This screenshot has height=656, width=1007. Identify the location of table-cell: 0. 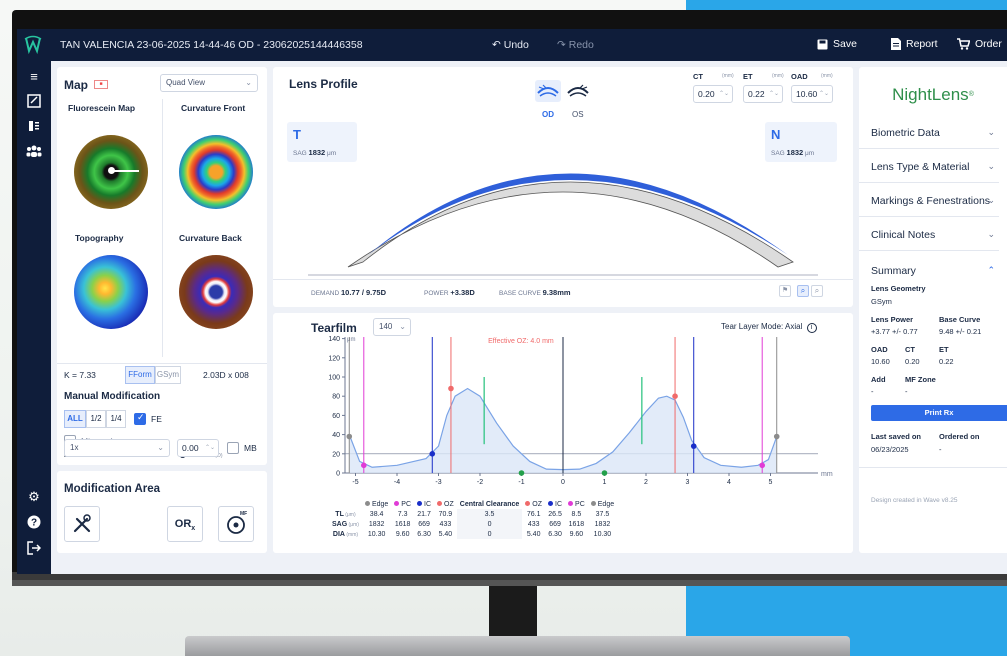
(489, 524).